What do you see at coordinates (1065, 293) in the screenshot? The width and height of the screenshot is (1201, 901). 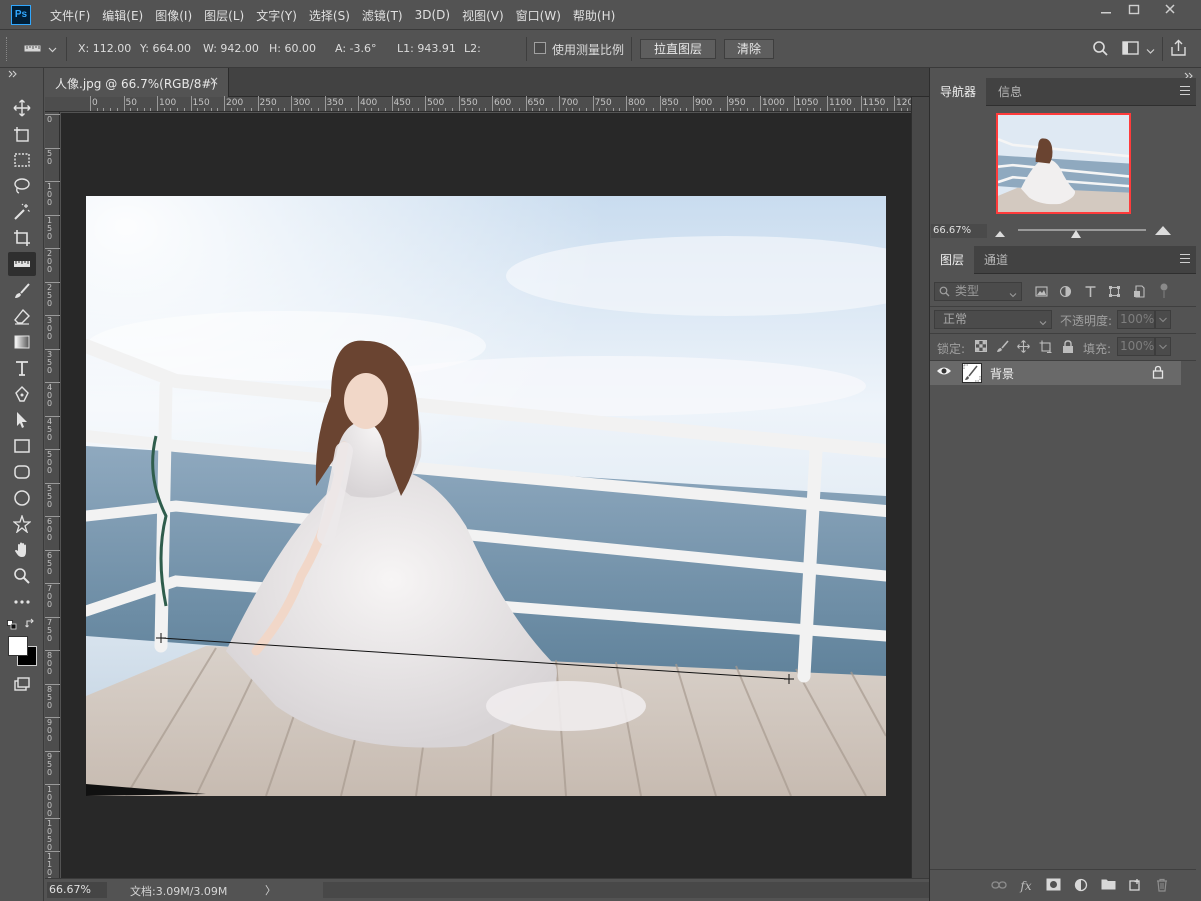 I see `filter-adjustment-layer-icon` at bounding box center [1065, 293].